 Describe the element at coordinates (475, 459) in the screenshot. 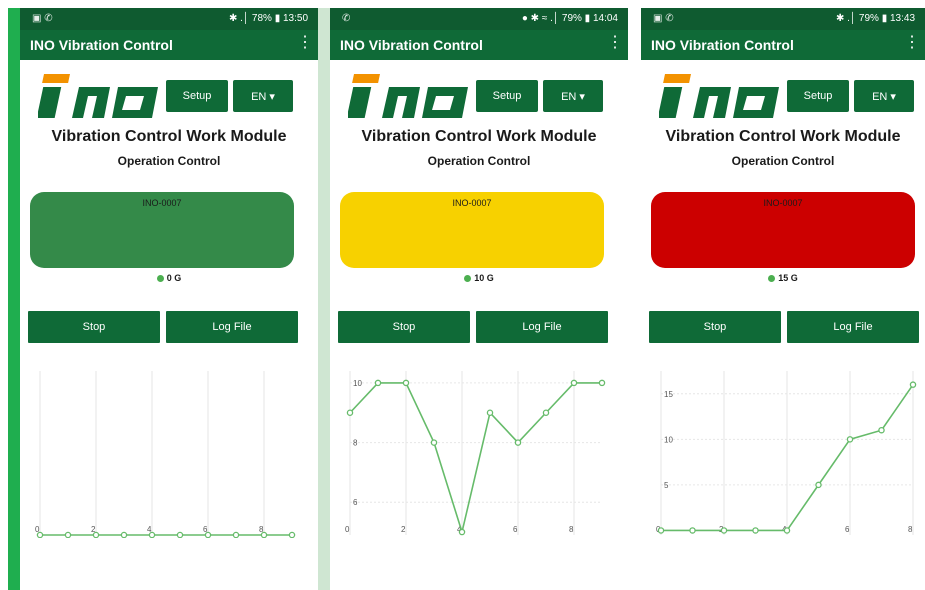

I see `series-line` at that location.